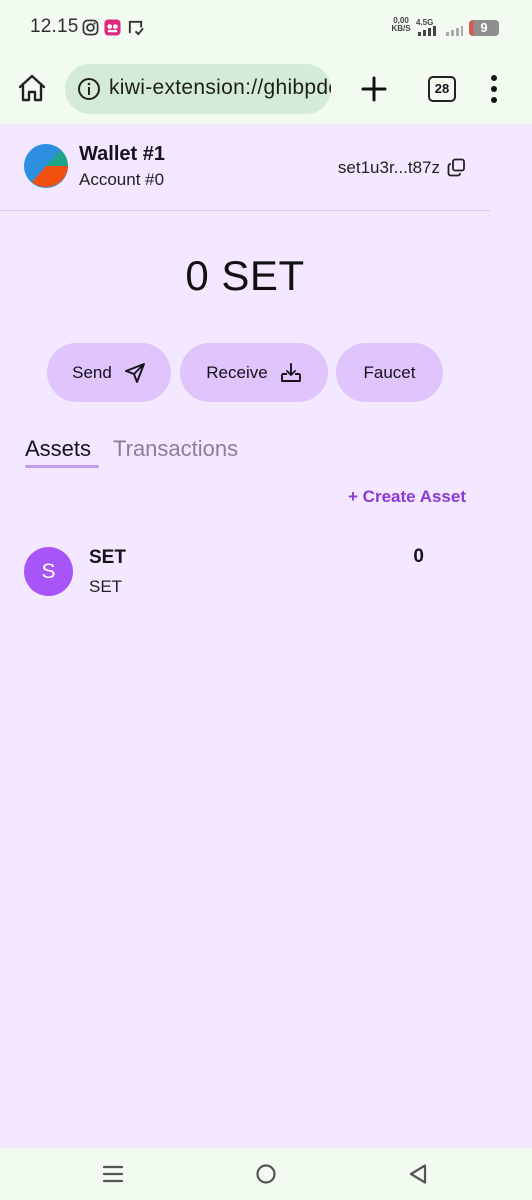 The width and height of the screenshot is (532, 1200). I want to click on receive-button-label: Receive, so click(237, 372).